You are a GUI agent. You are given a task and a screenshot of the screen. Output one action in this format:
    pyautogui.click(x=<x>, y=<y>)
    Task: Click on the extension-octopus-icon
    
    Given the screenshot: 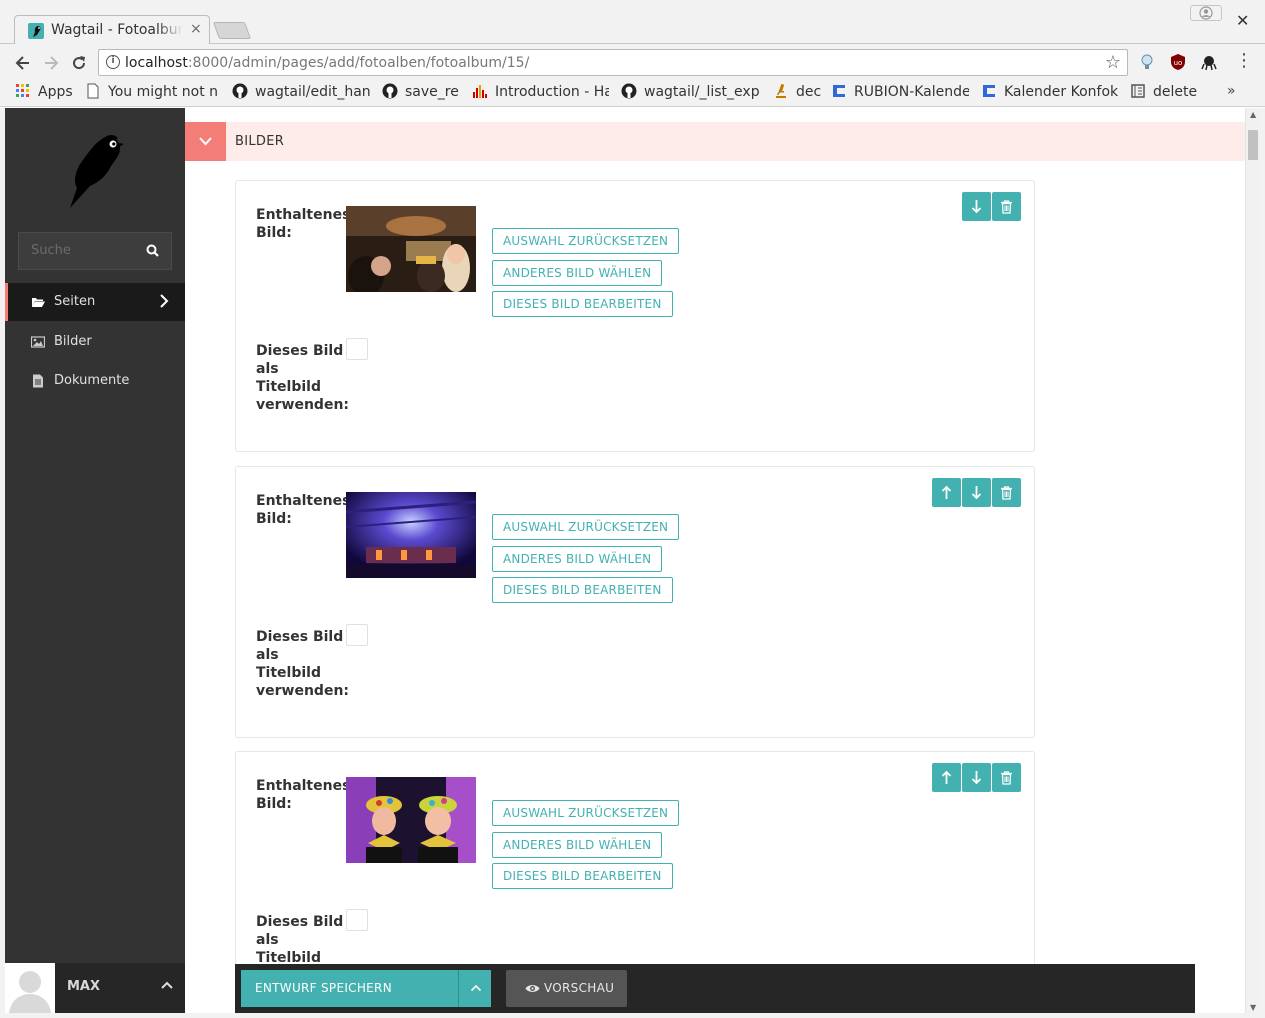 What is the action you would take?
    pyautogui.click(x=1209, y=62)
    